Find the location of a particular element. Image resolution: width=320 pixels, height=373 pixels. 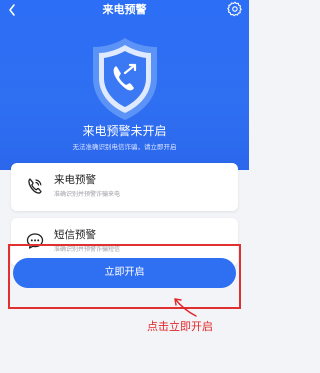

status-title: 来电预警未开启 is located at coordinates (124, 131).